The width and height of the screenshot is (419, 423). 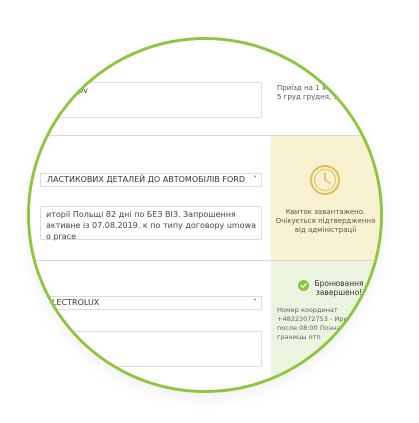 I want to click on booking-complete-text: Бронювання завершено!, so click(x=339, y=288).